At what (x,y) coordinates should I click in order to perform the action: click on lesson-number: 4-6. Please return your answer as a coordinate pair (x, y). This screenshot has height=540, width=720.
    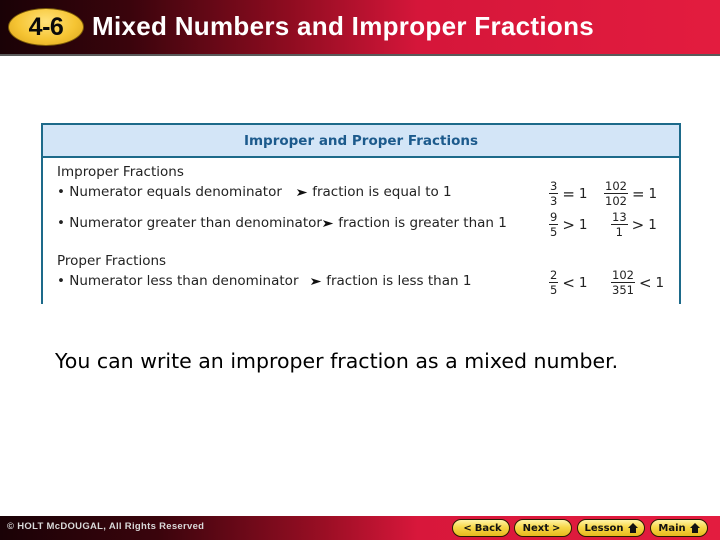
    Looking at the image, I should click on (46, 26).